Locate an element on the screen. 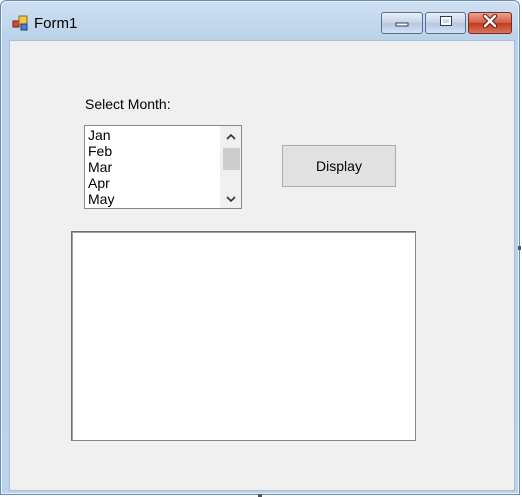  chevron-down-icon is located at coordinates (231, 199).